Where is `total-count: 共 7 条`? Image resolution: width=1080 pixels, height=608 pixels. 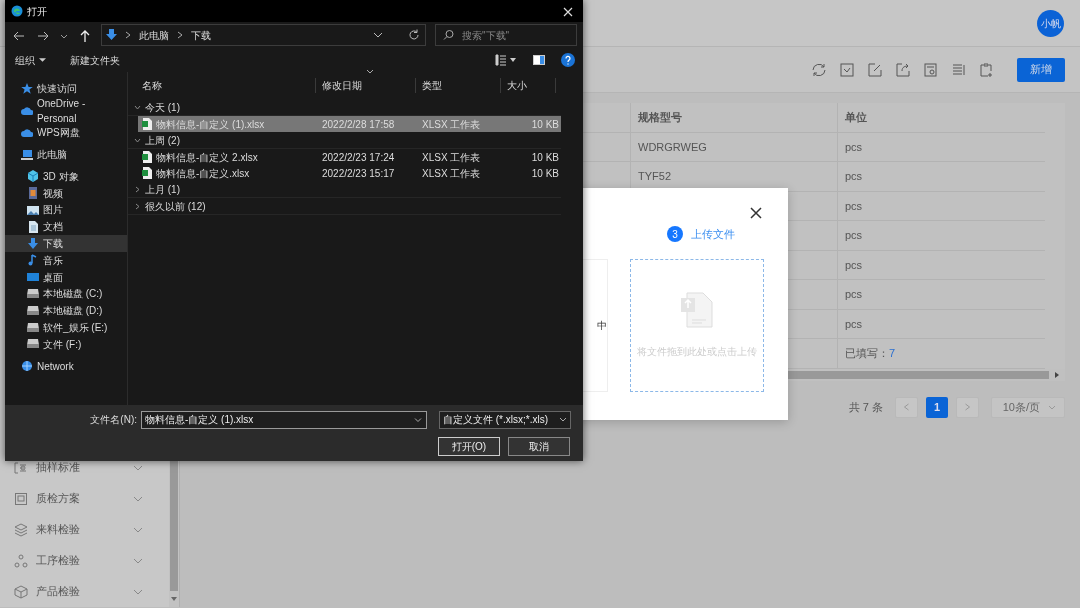
total-count: 共 7 条 is located at coordinates (865, 407).